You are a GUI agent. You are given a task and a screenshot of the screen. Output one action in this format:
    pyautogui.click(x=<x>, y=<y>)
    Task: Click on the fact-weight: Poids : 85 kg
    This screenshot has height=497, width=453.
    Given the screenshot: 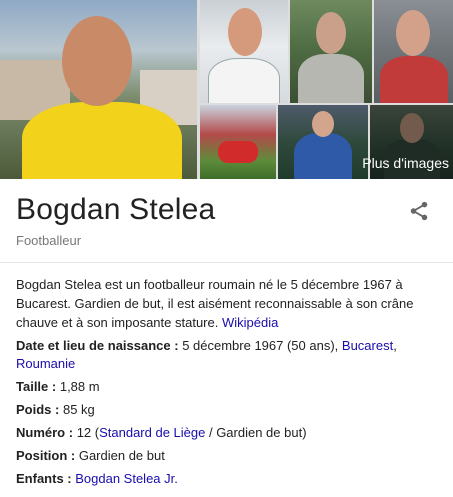 What is the action you would take?
    pyautogui.click(x=55, y=409)
    